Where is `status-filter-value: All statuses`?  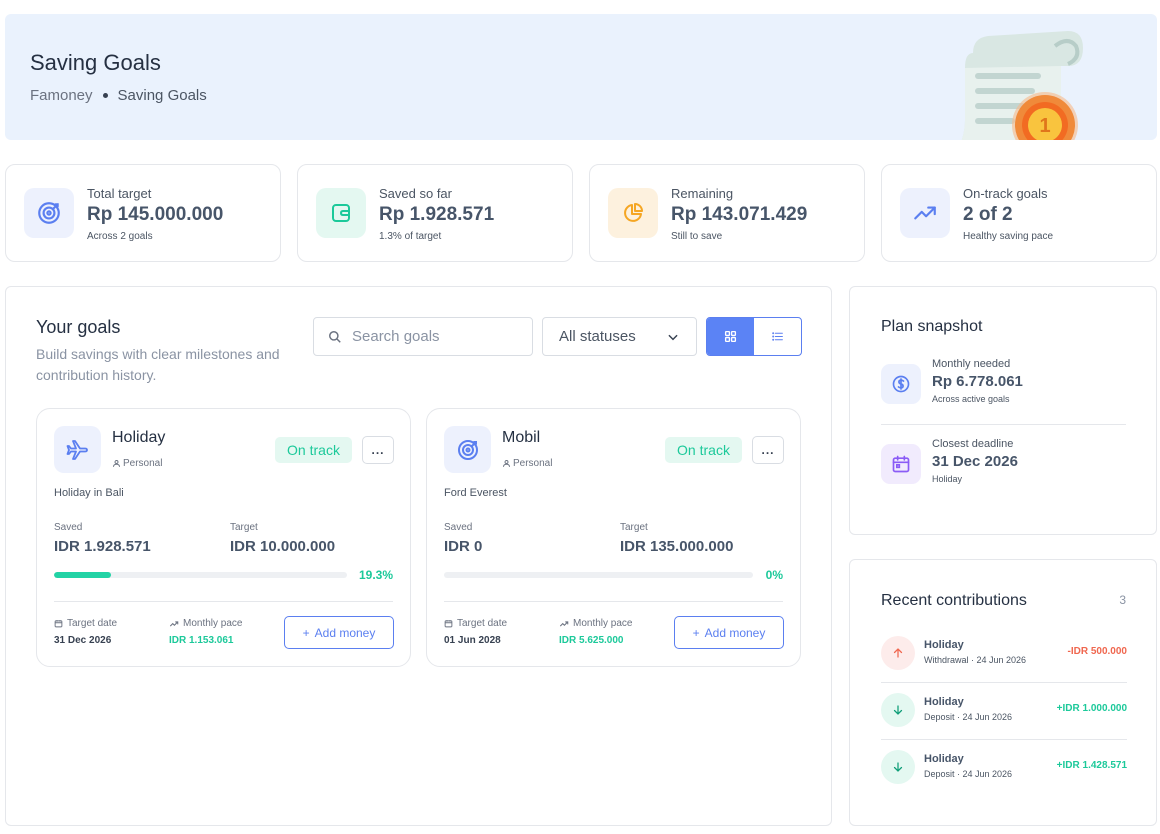 status-filter-value: All statuses is located at coordinates (597, 336).